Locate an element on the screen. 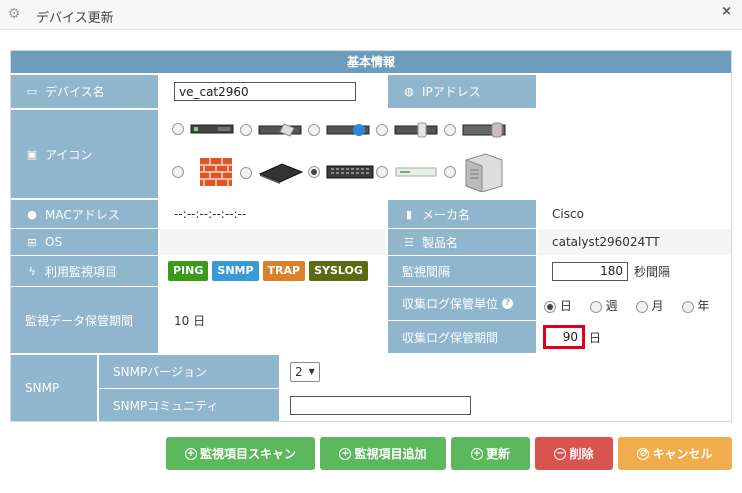  retention-value: 10 日 is located at coordinates (273, 320).